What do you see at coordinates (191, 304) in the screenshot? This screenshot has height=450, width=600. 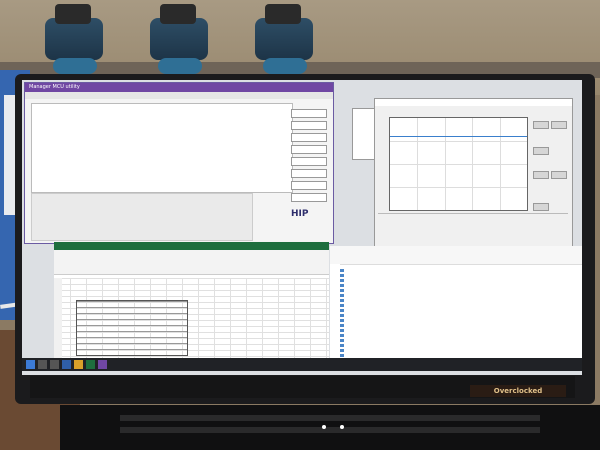 I see `spreadsheet-window` at bounding box center [191, 304].